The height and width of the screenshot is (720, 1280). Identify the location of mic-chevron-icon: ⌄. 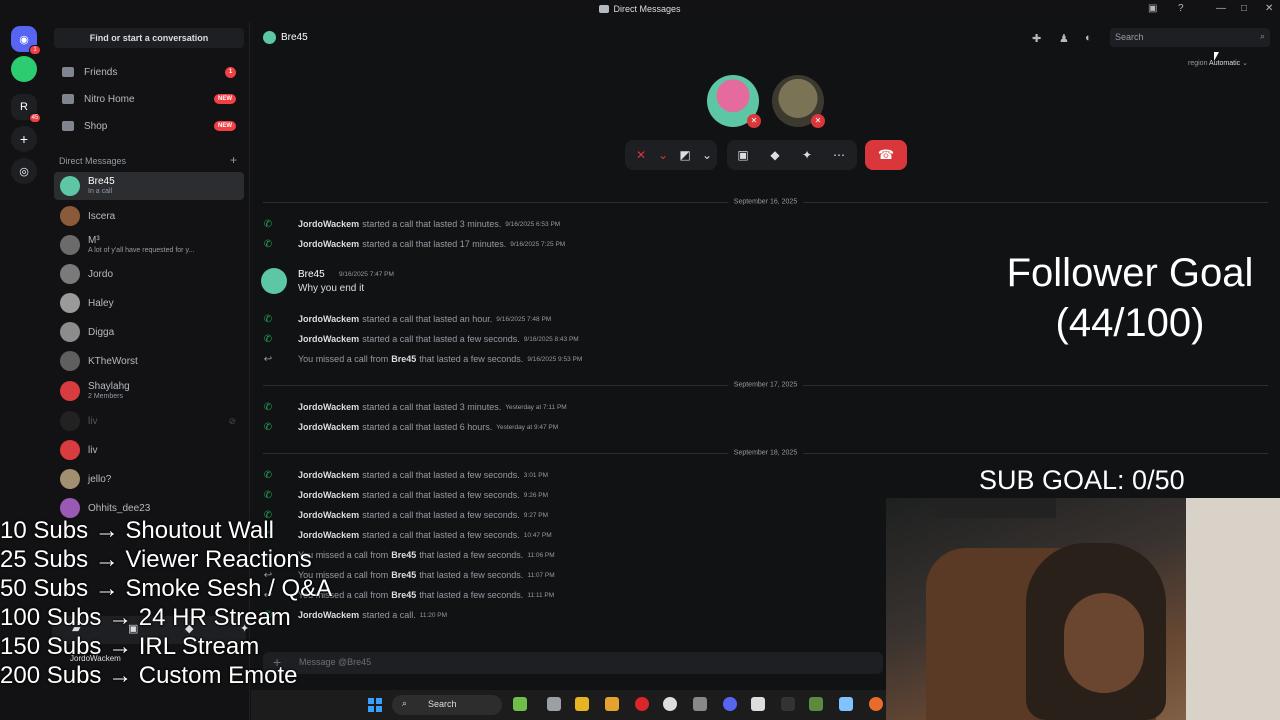
(663, 155).